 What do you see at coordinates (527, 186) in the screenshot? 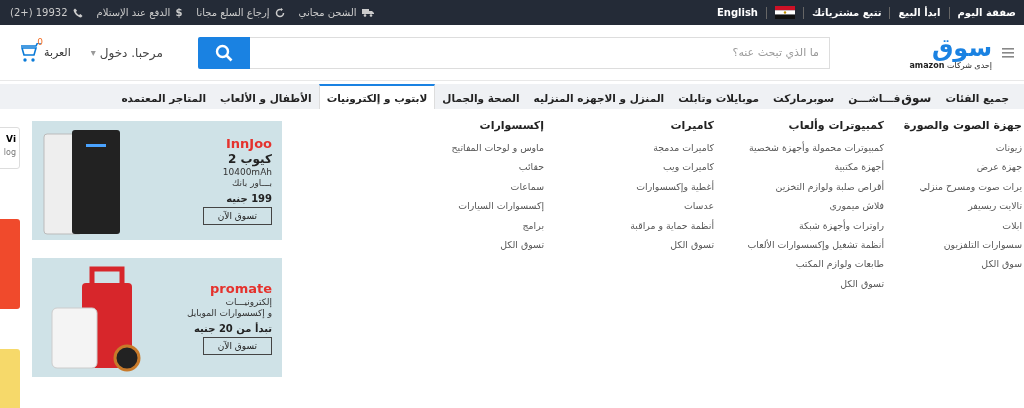
I see `menu-link: سماعات` at bounding box center [527, 186].